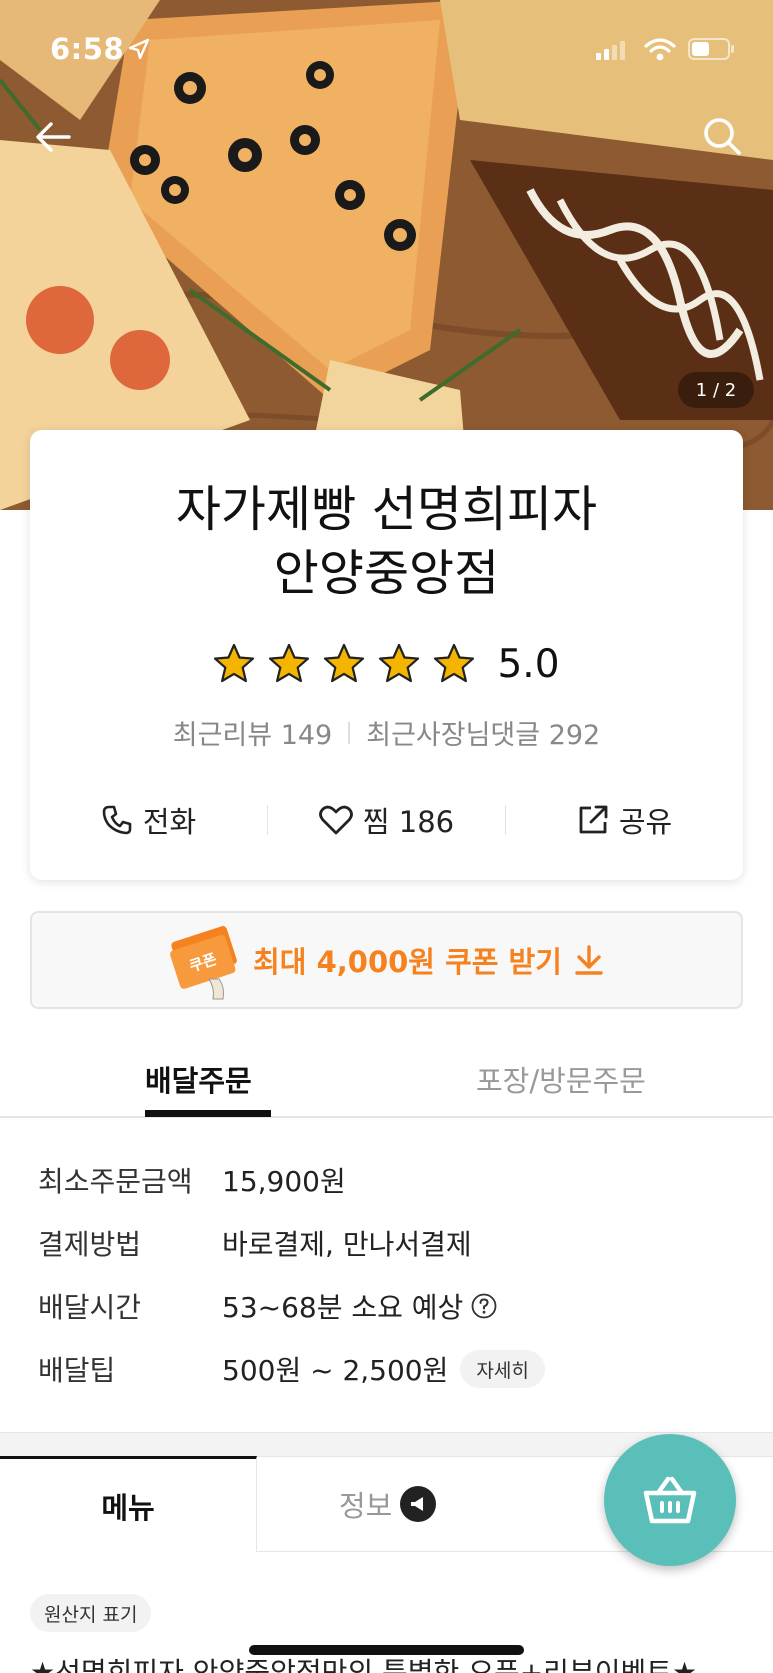 The image size is (773, 1673). What do you see at coordinates (117, 820) in the screenshot?
I see `phone-icon` at bounding box center [117, 820].